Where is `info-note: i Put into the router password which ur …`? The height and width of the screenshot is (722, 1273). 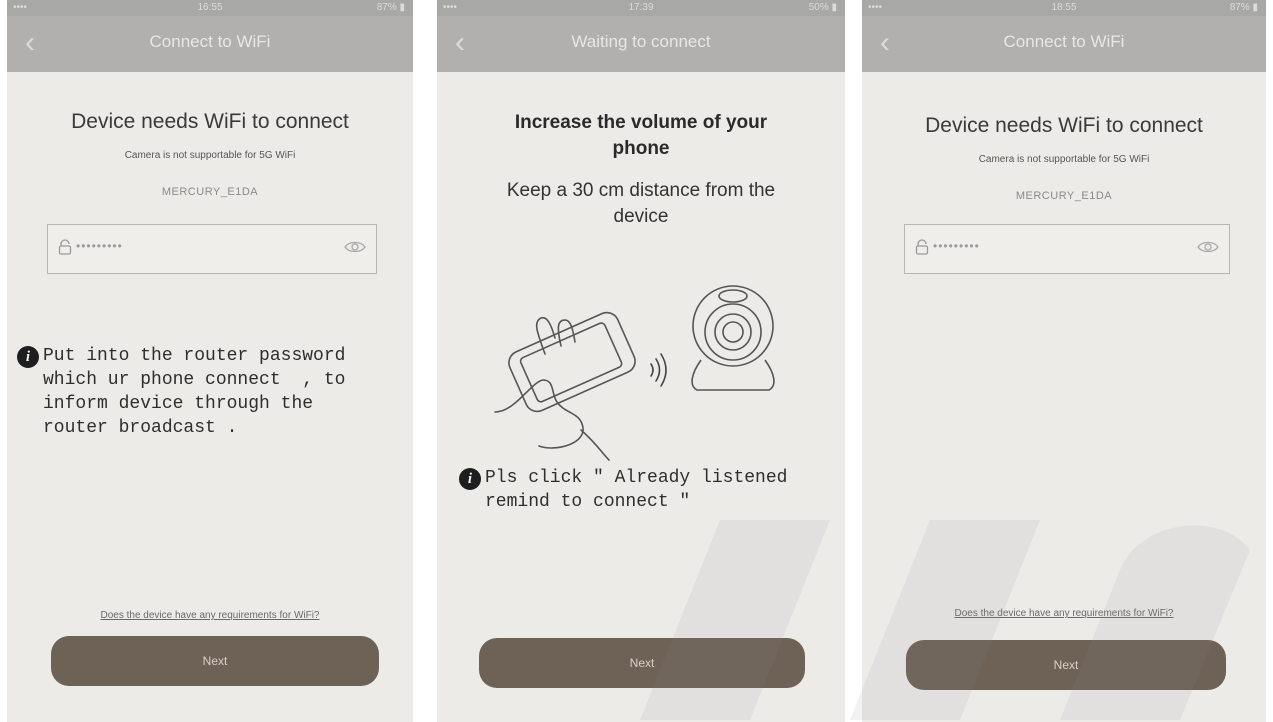 info-note: i Put into the router password which ur … is located at coordinates (215, 399).